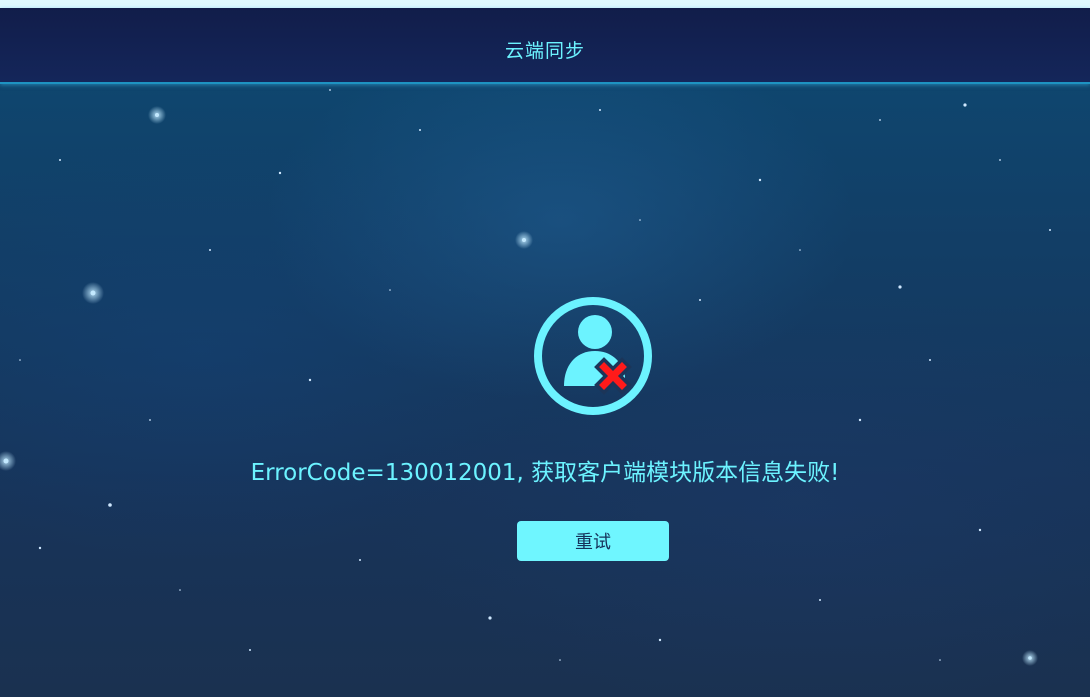 The height and width of the screenshot is (697, 1090). I want to click on user-error-icon, so click(593, 356).